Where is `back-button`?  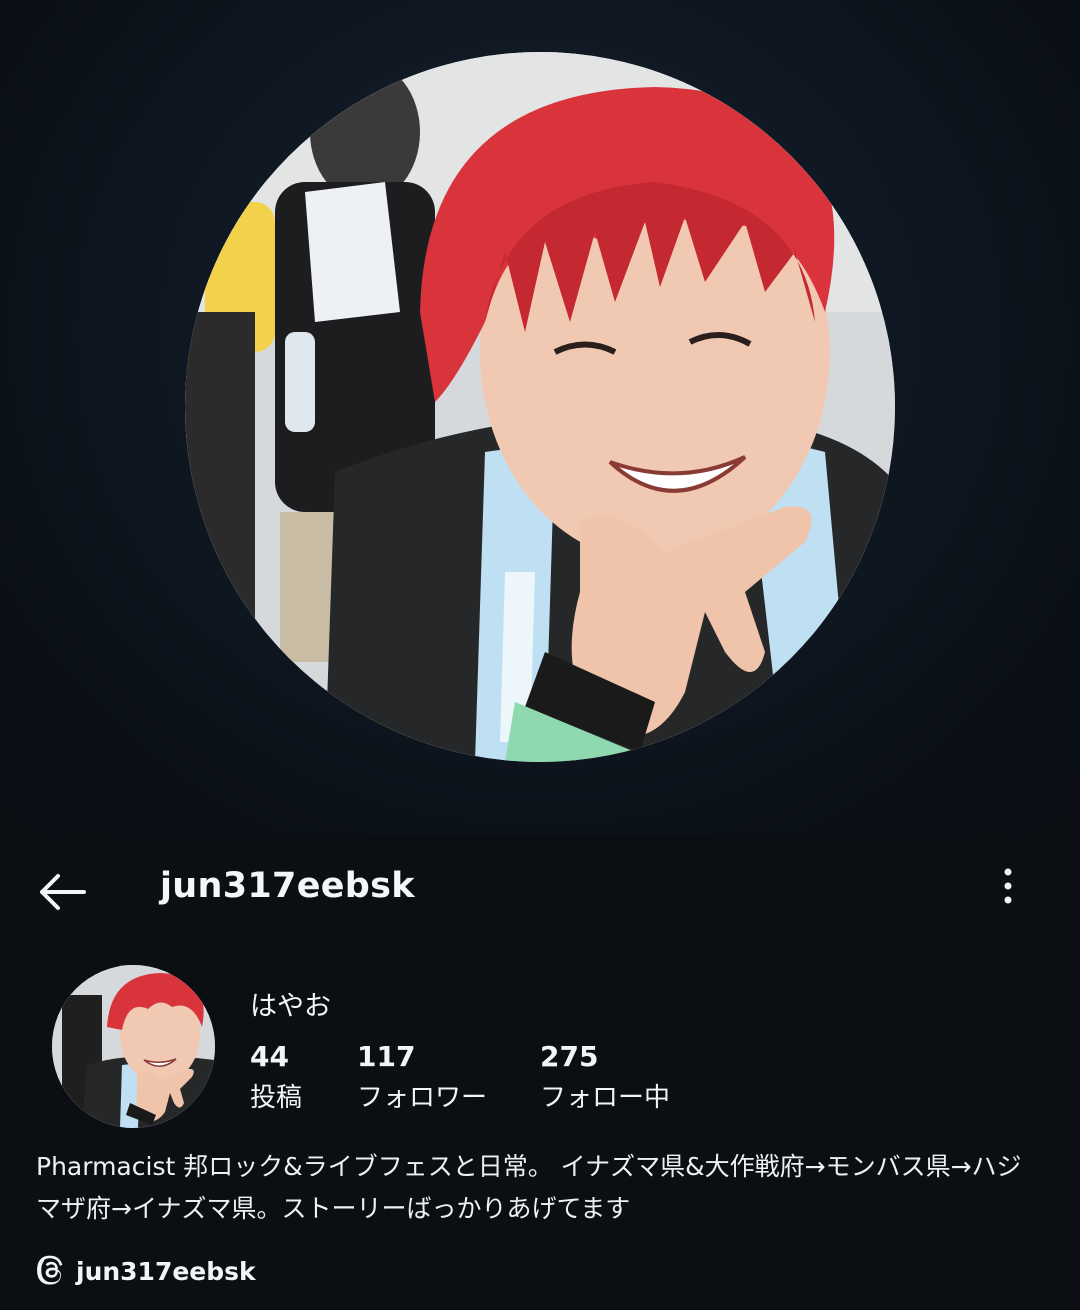
back-button is located at coordinates (62, 892).